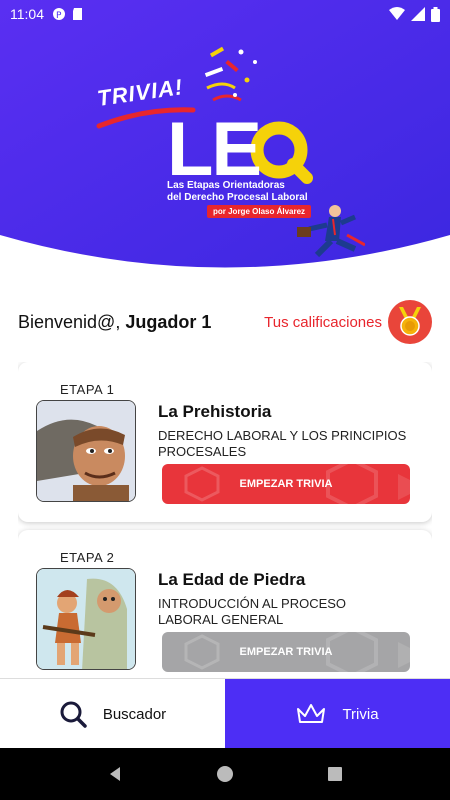 This screenshot has width=450, height=800. I want to click on svg-text: P, so click(59, 16).